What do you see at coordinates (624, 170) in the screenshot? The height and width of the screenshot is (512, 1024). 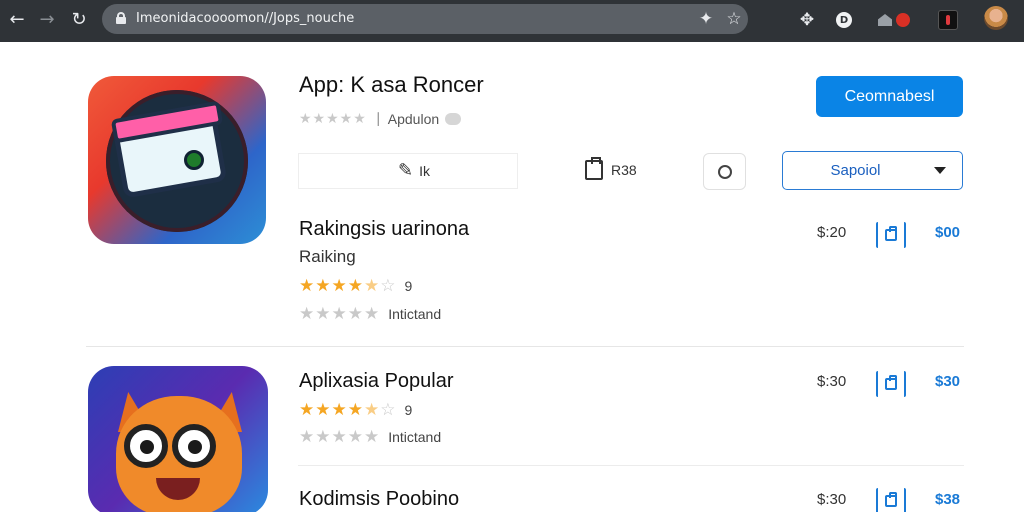 I see `clipboard-action-label: R38` at bounding box center [624, 170].